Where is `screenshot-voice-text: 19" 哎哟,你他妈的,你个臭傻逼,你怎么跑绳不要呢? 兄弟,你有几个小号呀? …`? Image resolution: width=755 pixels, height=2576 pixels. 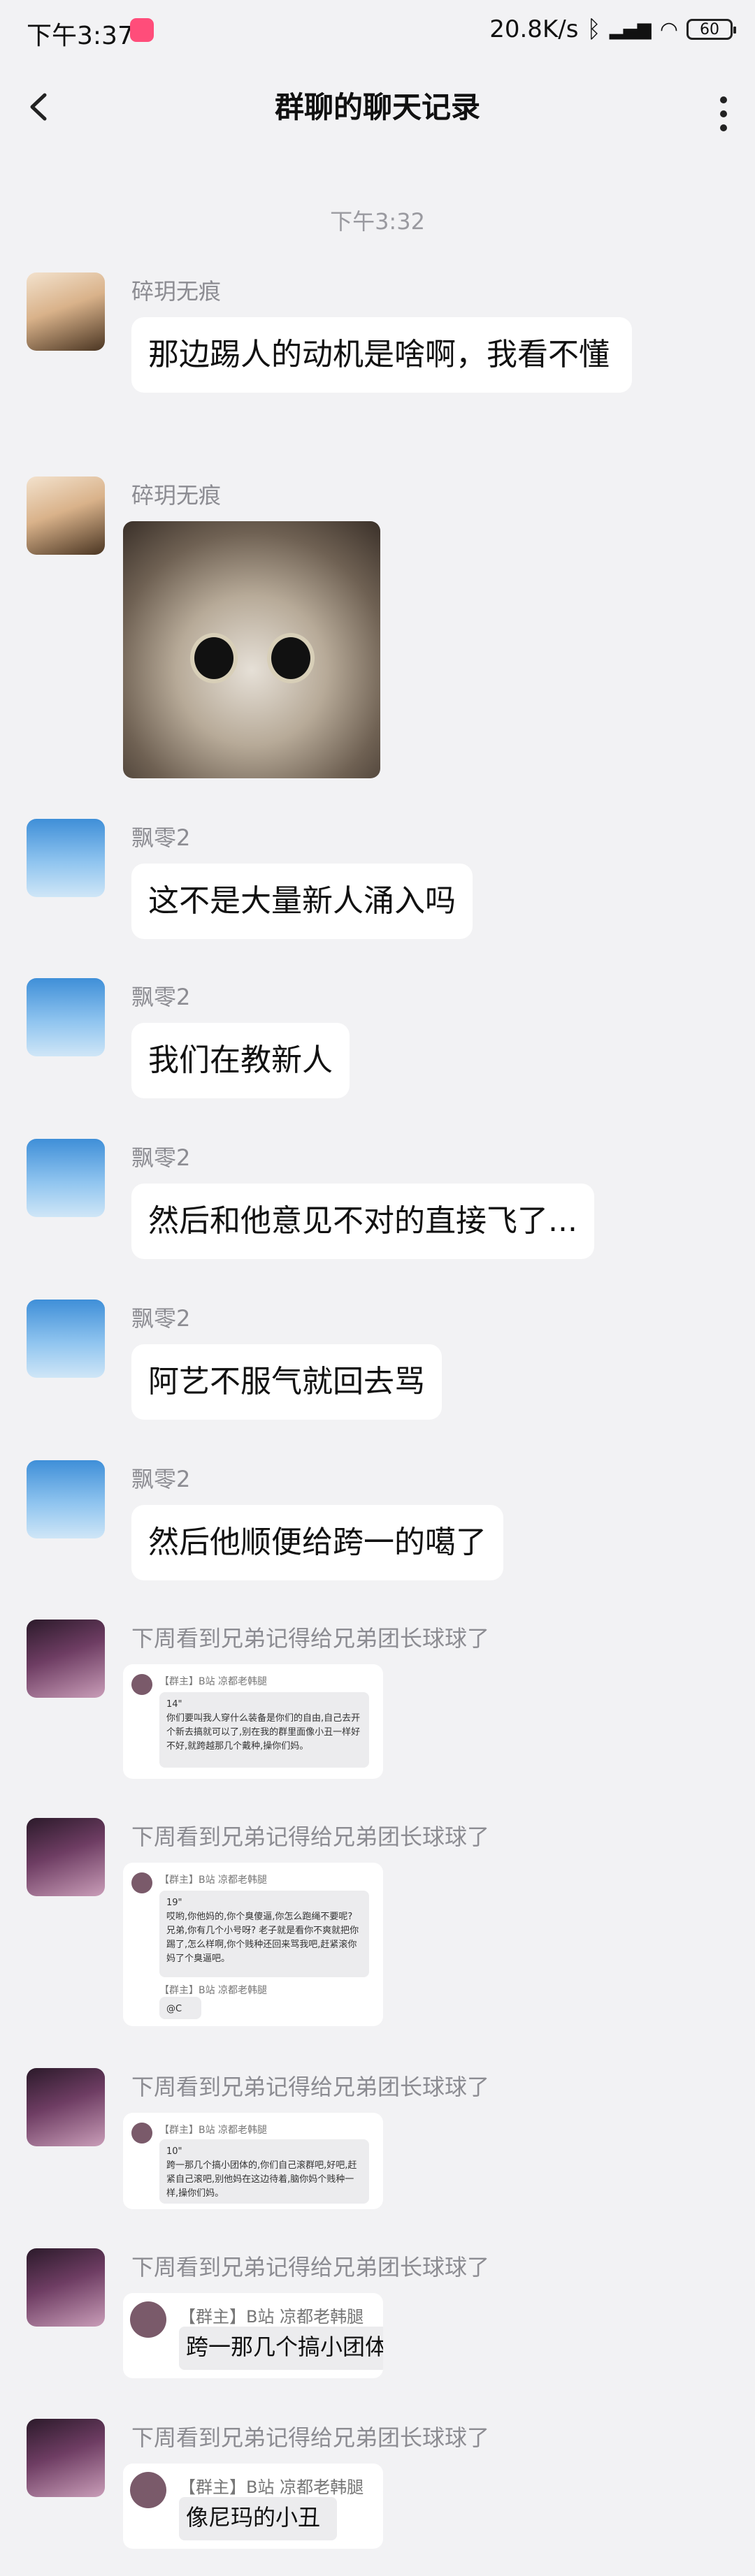 screenshot-voice-text: 19" 哎哟,你他妈的,你个臭傻逼,你怎么跑绳不要呢? 兄弟,你有几个小号呀? … is located at coordinates (264, 1934).